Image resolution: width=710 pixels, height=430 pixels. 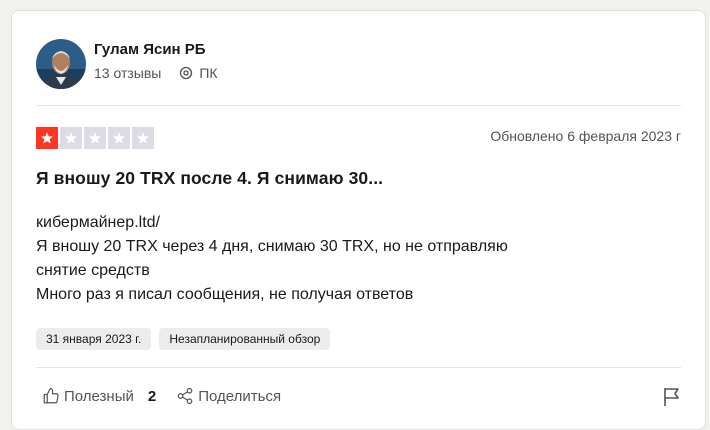 What do you see at coordinates (171, 396) in the screenshot?
I see `review-actions: Полезный 2 Поделиться` at bounding box center [171, 396].